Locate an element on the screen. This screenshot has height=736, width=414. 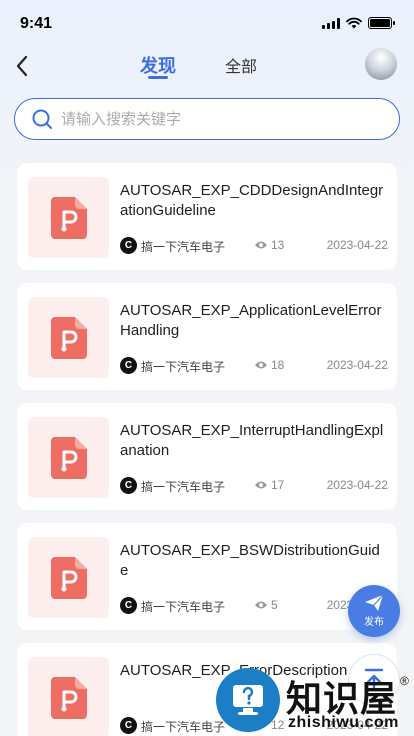
wifi-icon is located at coordinates (354, 23).